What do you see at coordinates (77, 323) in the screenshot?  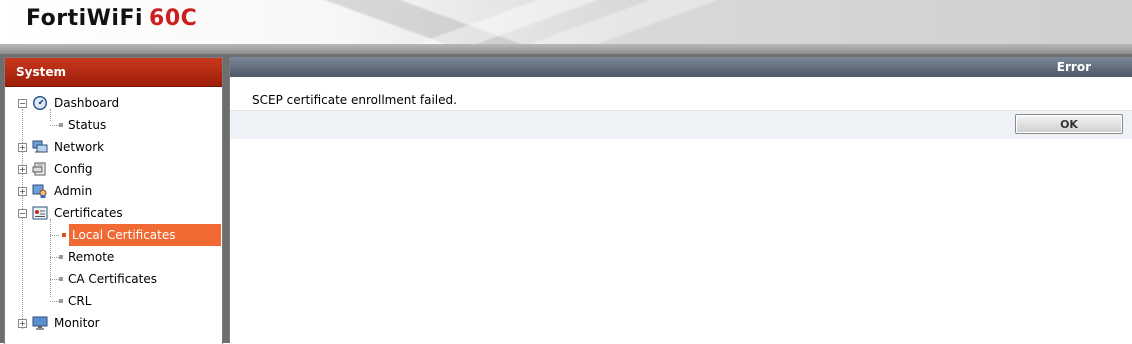 I see `sidebar-item-label: Monitor` at bounding box center [77, 323].